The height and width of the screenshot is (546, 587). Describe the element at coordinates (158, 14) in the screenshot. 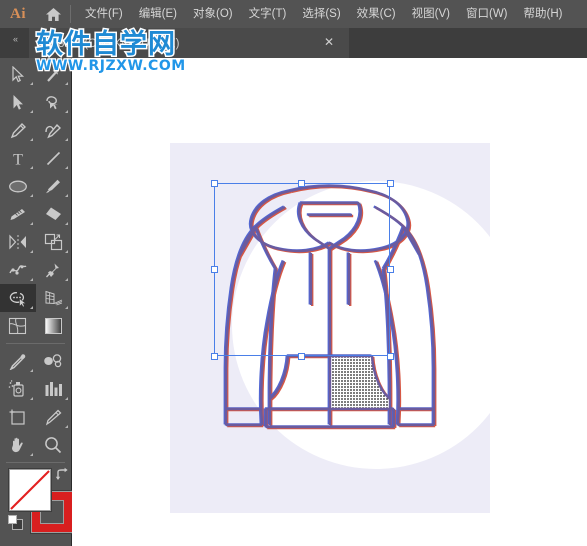

I see `menu-edit: 编辑(E)` at that location.